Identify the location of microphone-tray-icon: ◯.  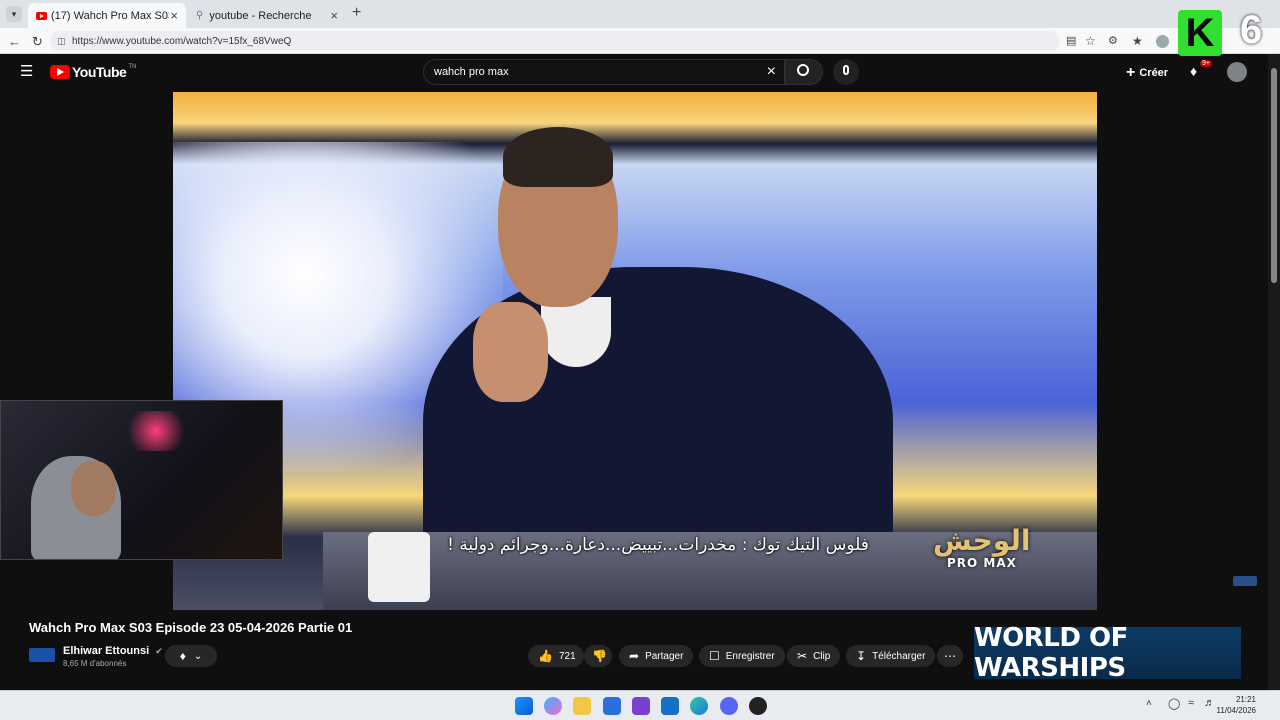
(1174, 703).